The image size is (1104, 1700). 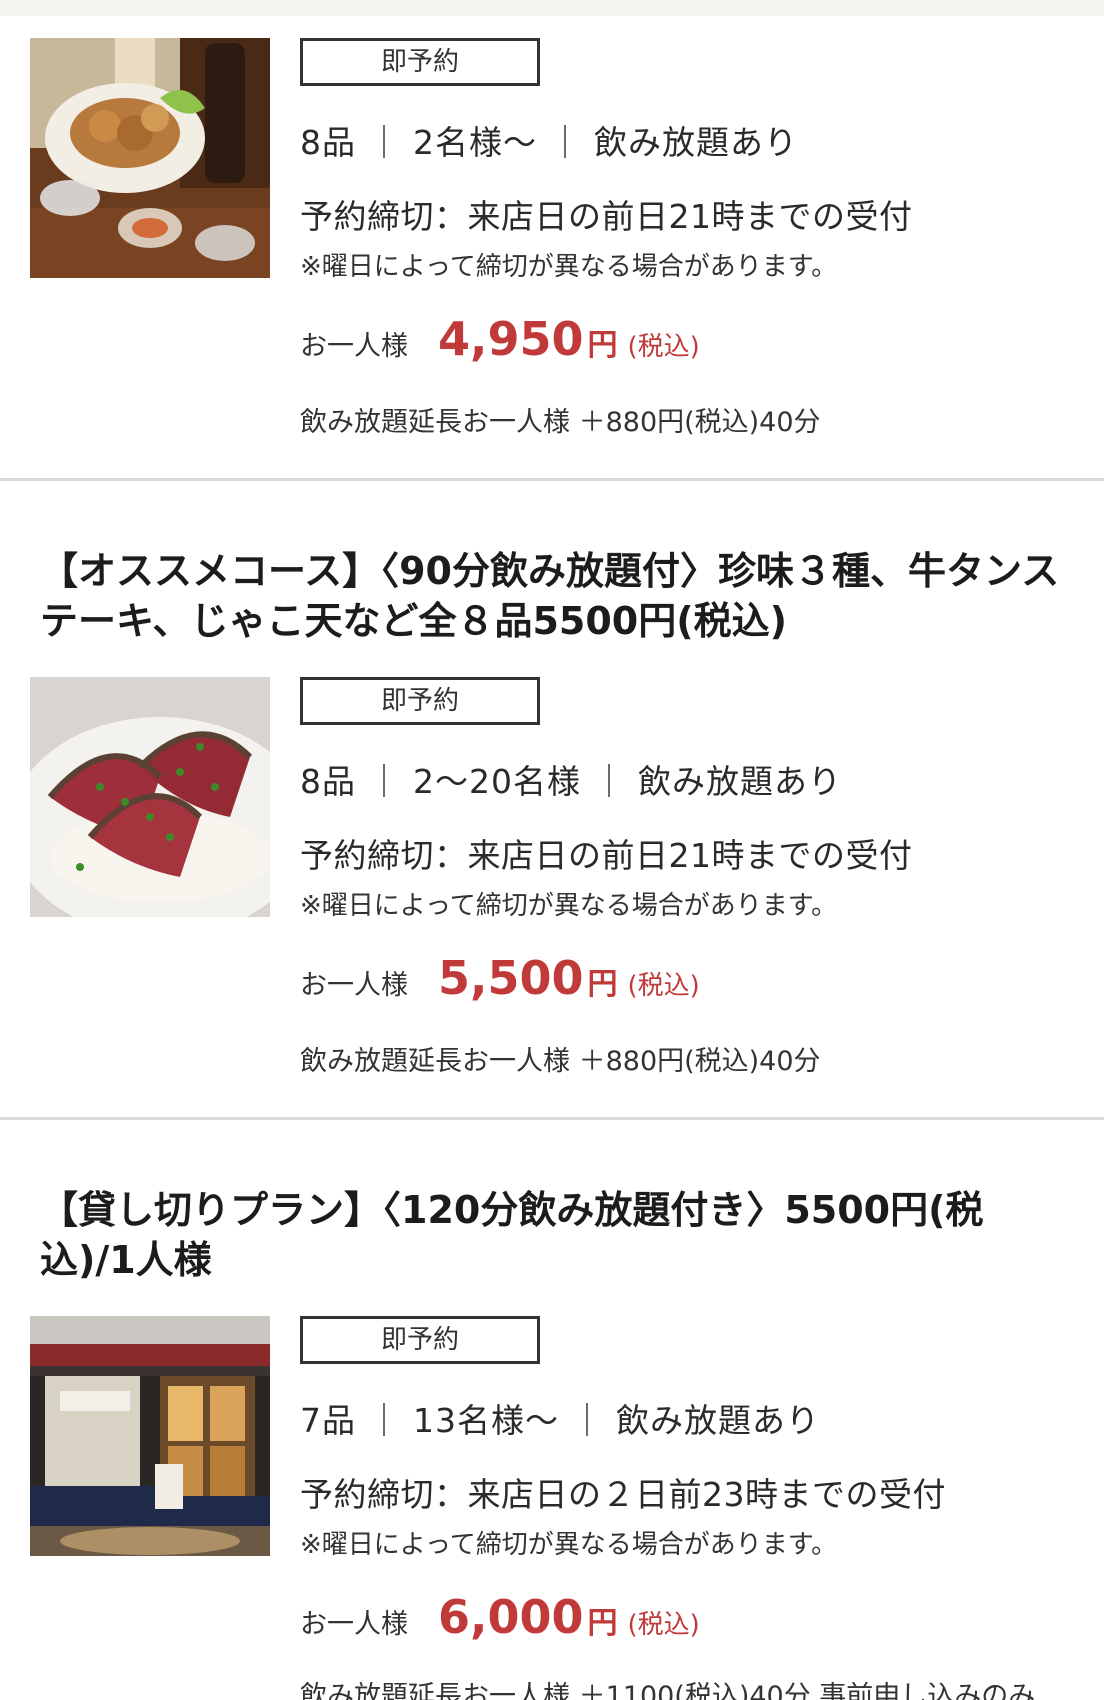 I want to click on seared-bonito-photo, so click(x=150, y=797).